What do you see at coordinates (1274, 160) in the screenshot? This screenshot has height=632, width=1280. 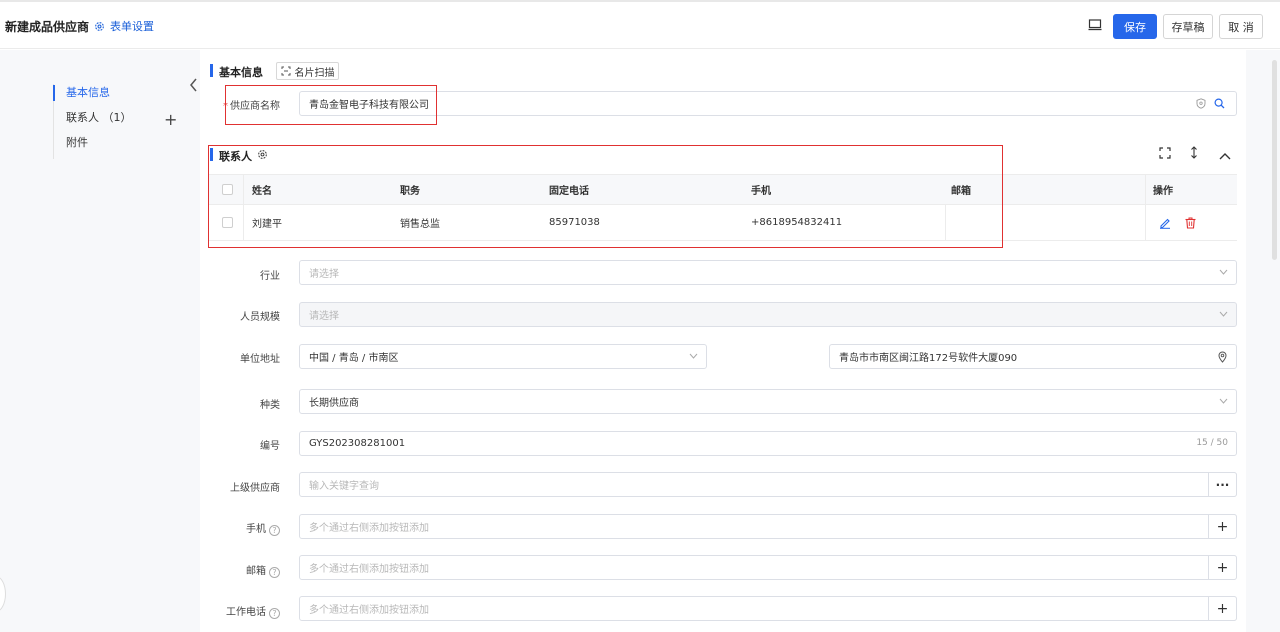 I see `scrollbar` at bounding box center [1274, 160].